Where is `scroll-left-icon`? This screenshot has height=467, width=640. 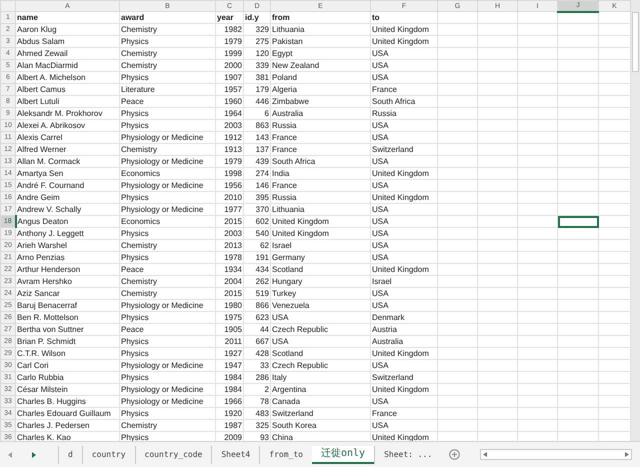
scroll-left-icon is located at coordinates (485, 454).